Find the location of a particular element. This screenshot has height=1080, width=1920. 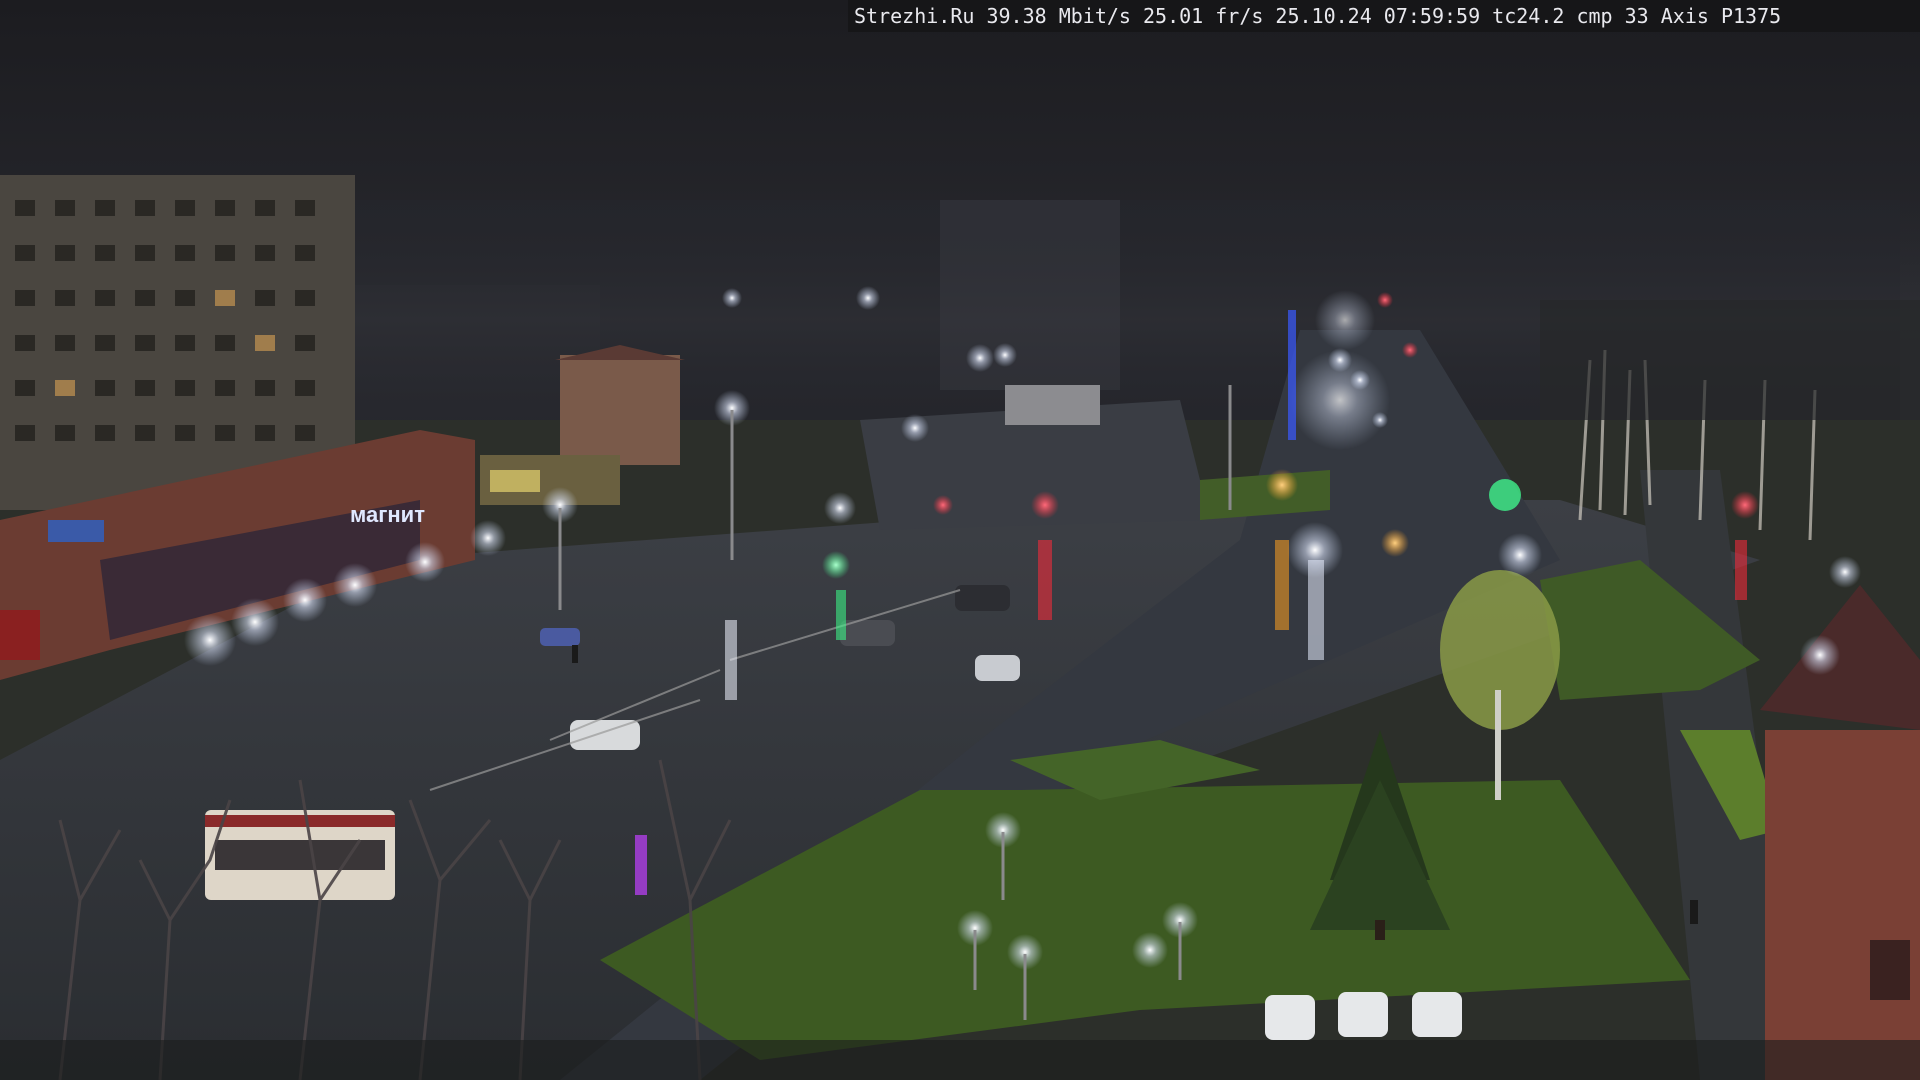

two-storey-building is located at coordinates (620, 410).